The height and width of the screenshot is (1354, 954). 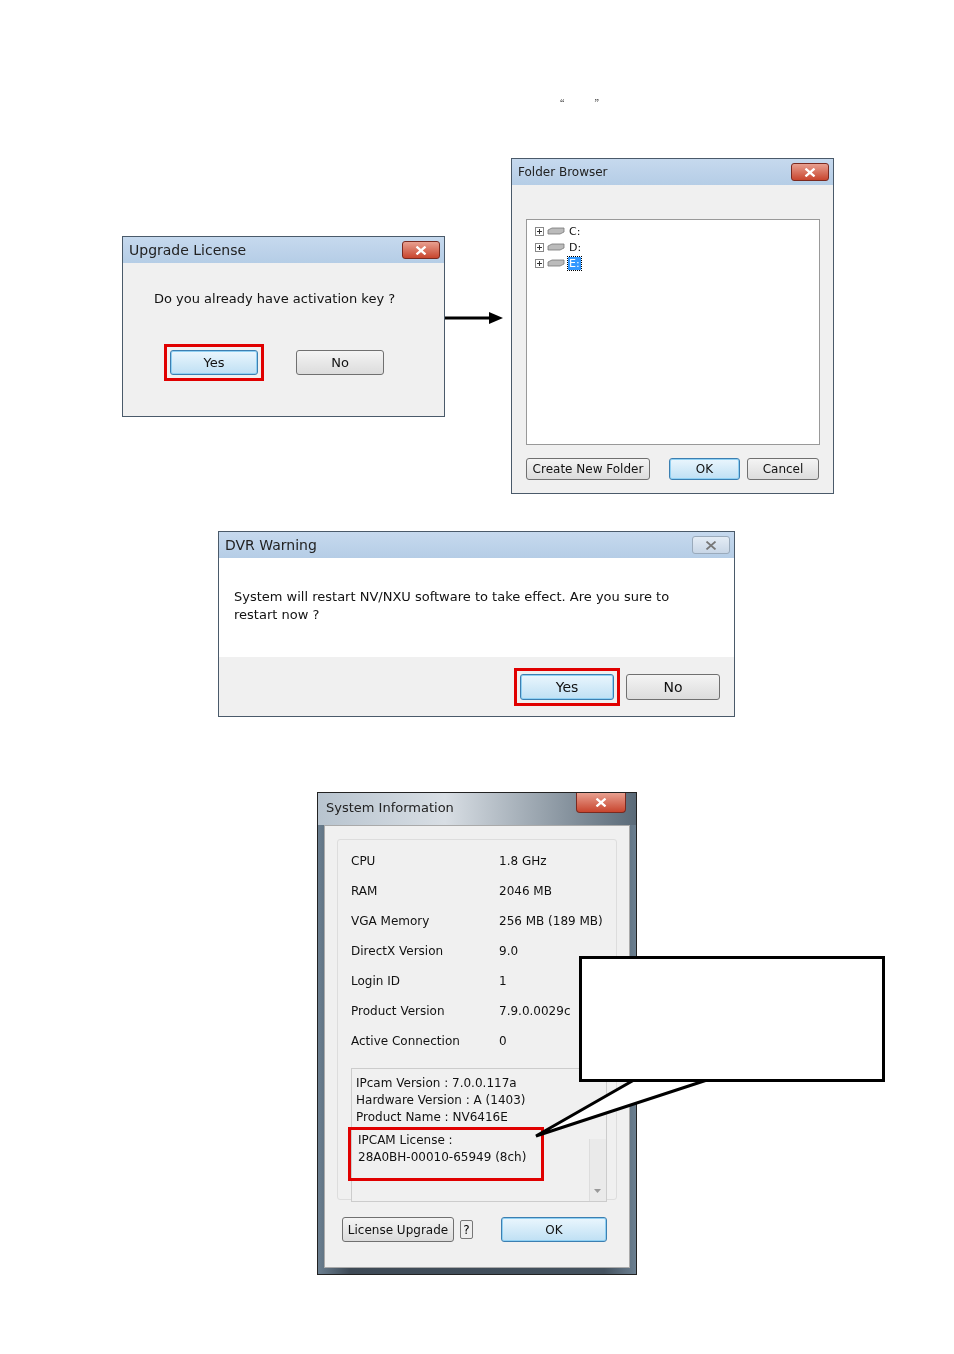 I want to click on details-line: IPcam Version : 7.0.0.117a, so click(x=437, y=1083).